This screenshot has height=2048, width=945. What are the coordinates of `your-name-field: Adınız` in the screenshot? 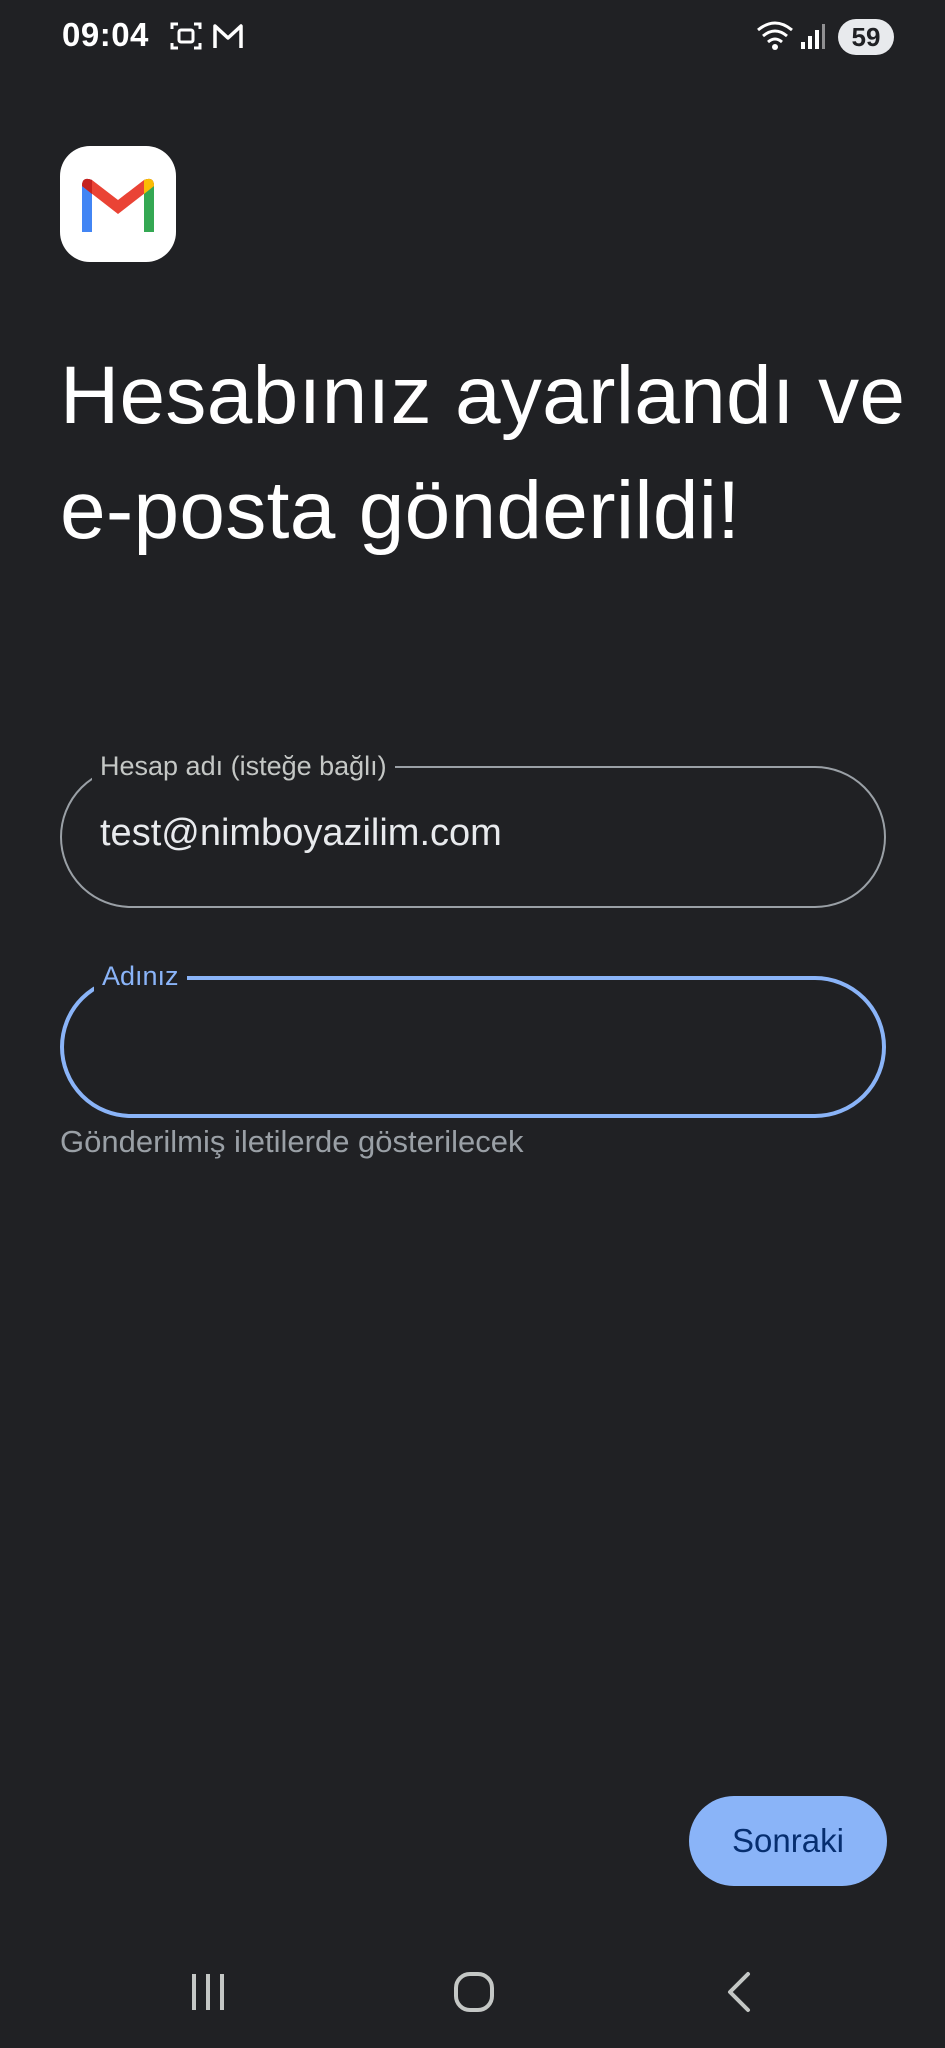 It's located at (473, 1038).